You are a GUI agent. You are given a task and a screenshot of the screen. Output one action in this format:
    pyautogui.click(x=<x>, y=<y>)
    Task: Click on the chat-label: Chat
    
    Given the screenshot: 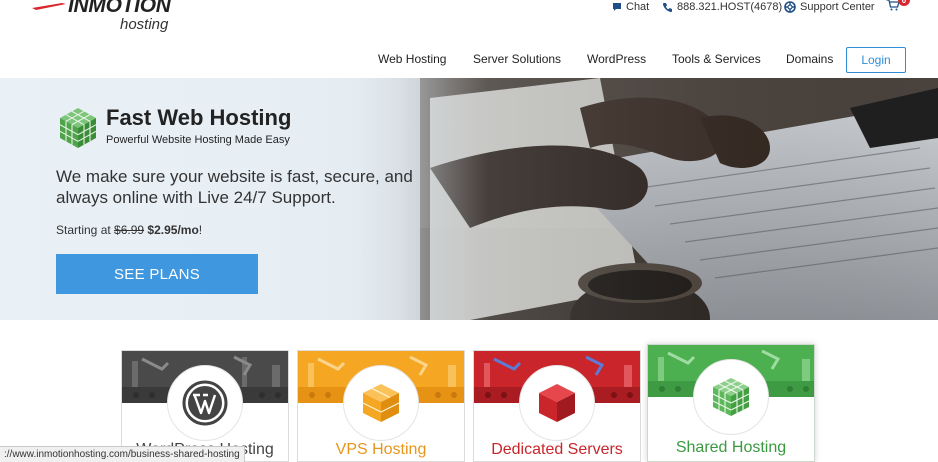 What is the action you would take?
    pyautogui.click(x=638, y=7)
    